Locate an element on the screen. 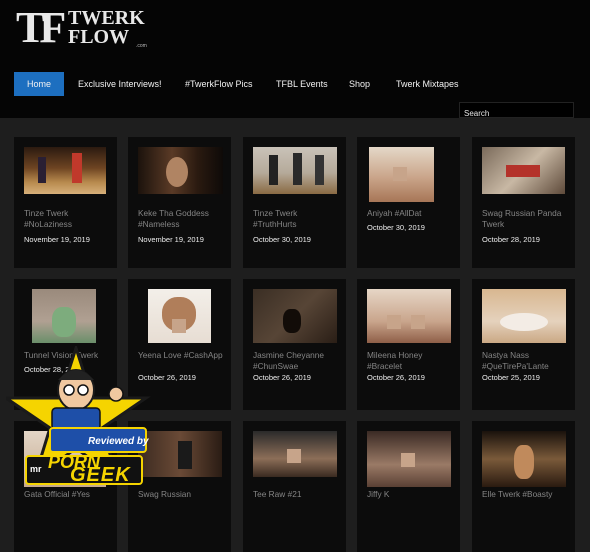  post-title: Tinze Twerk #NoLaziness is located at coordinates (69, 219).